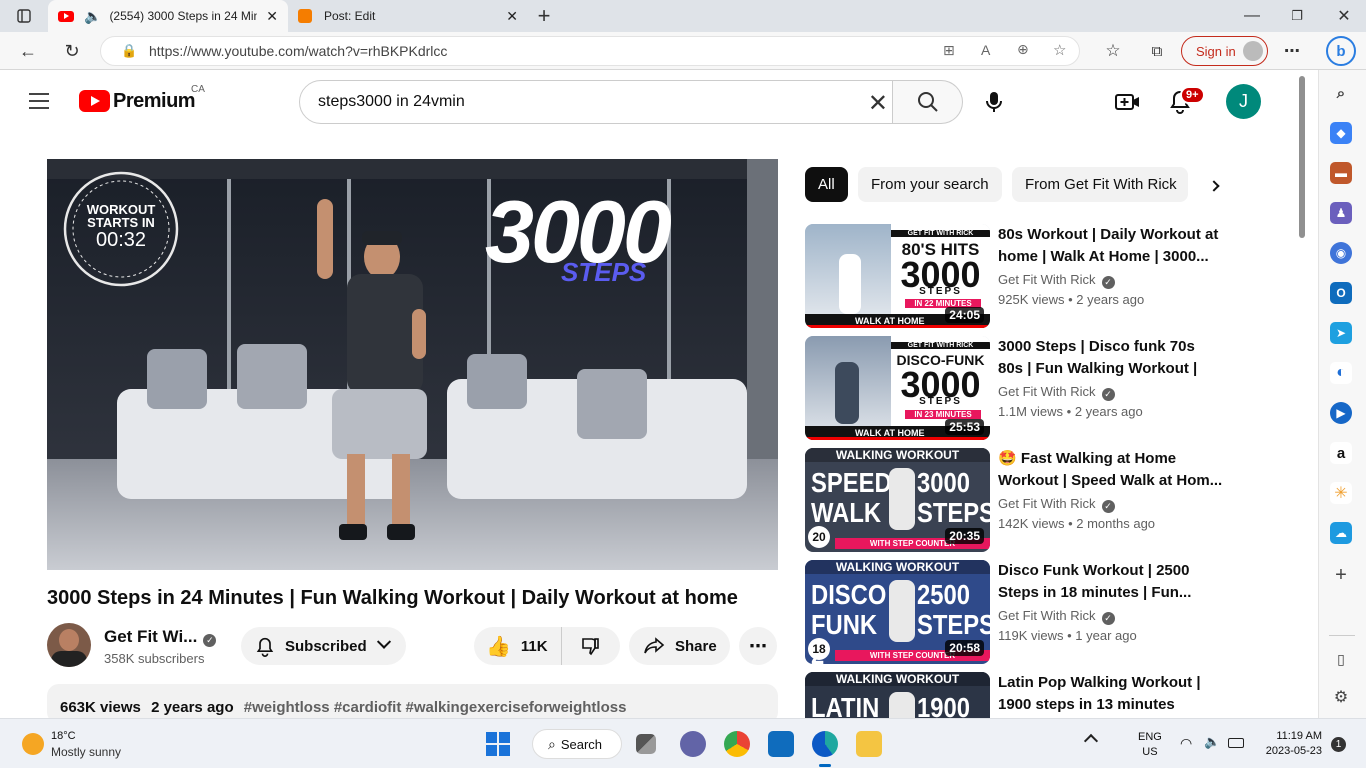 The height and width of the screenshot is (768, 1366). What do you see at coordinates (1292, 51) in the screenshot?
I see `settings-more-icon: ⋯` at bounding box center [1292, 51].